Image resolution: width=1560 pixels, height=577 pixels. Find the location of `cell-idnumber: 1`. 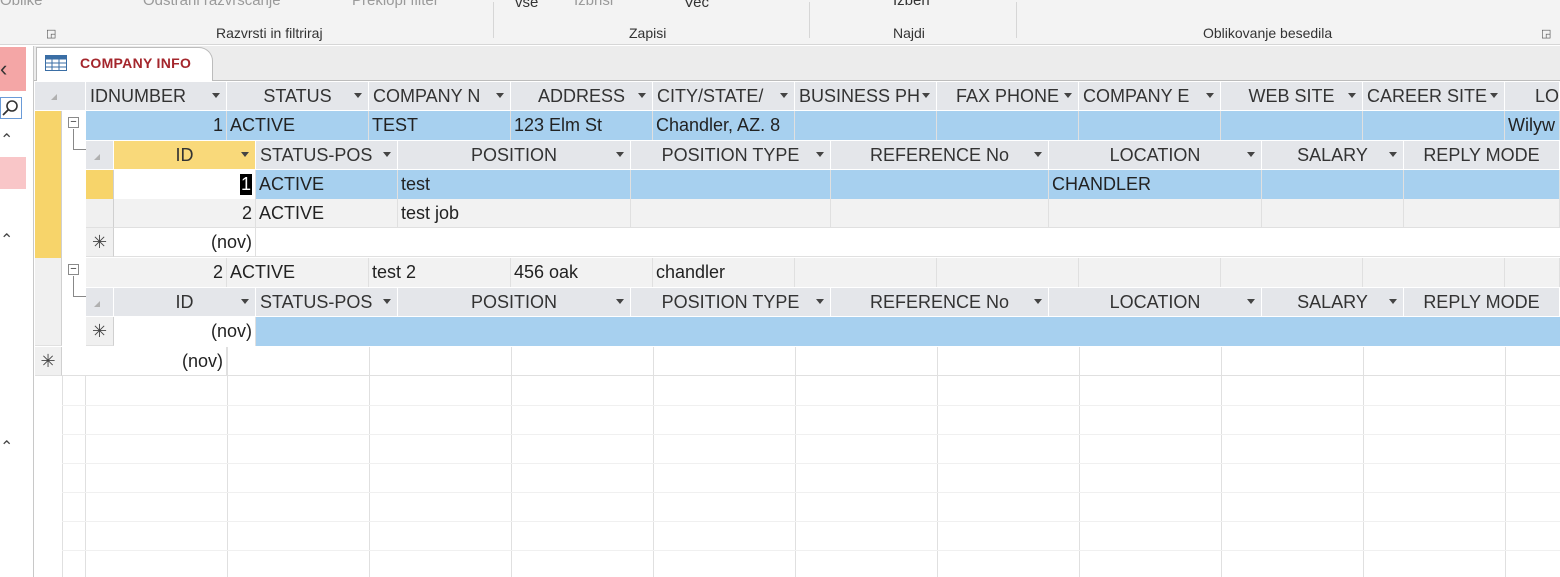

cell-idnumber: 1 is located at coordinates (156, 125).